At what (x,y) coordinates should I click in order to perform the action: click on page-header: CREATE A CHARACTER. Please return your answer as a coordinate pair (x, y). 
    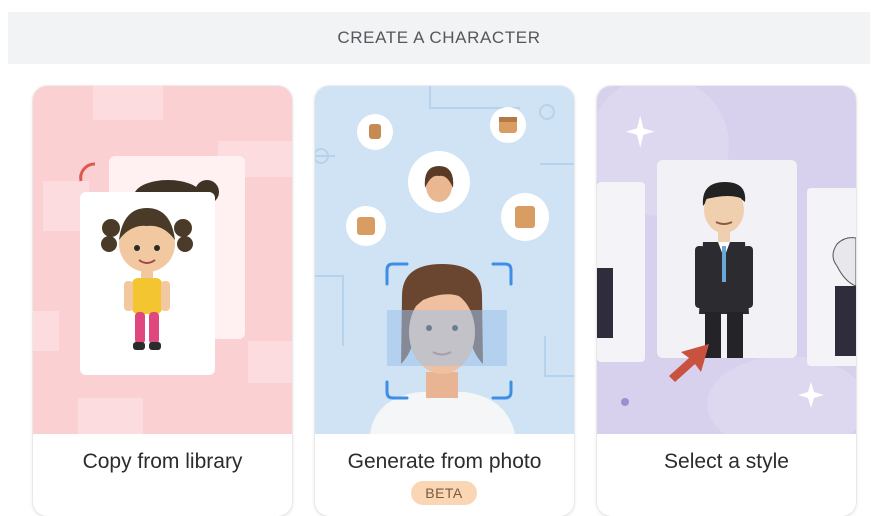
    Looking at the image, I should click on (439, 38).